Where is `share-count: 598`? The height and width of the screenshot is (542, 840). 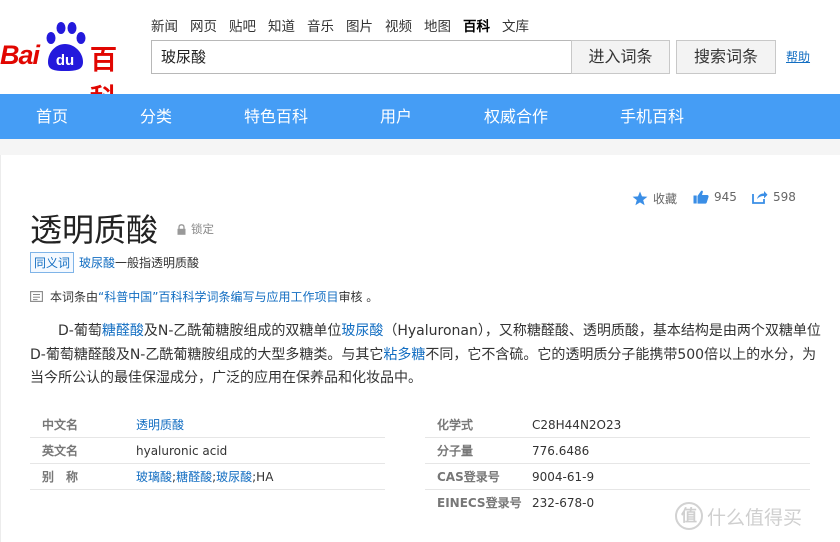
share-count: 598 is located at coordinates (784, 197).